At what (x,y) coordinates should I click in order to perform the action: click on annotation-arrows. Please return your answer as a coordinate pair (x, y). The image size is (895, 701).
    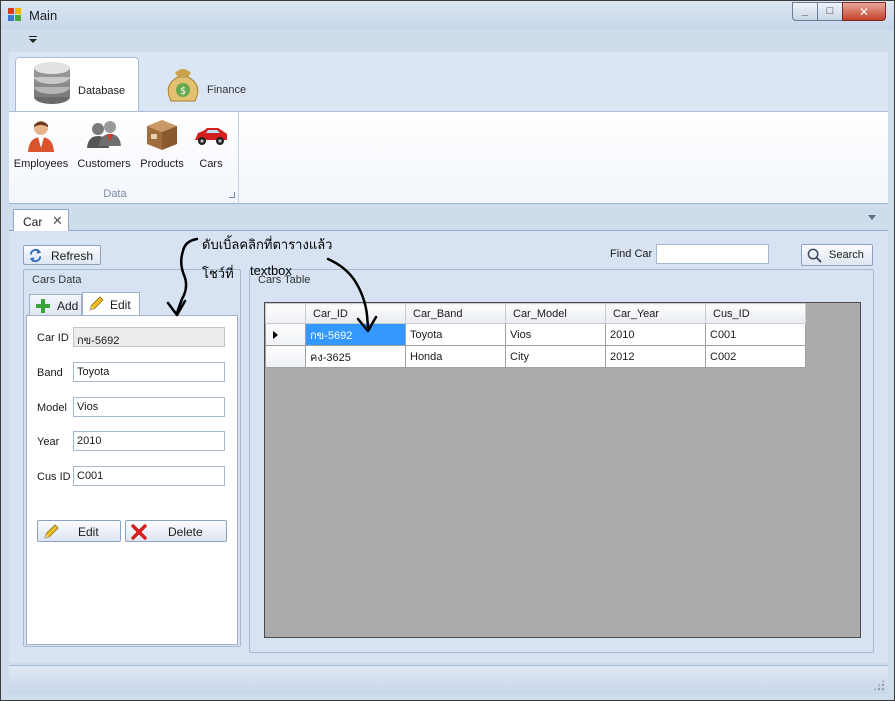
    Looking at the image, I should click on (272, 285).